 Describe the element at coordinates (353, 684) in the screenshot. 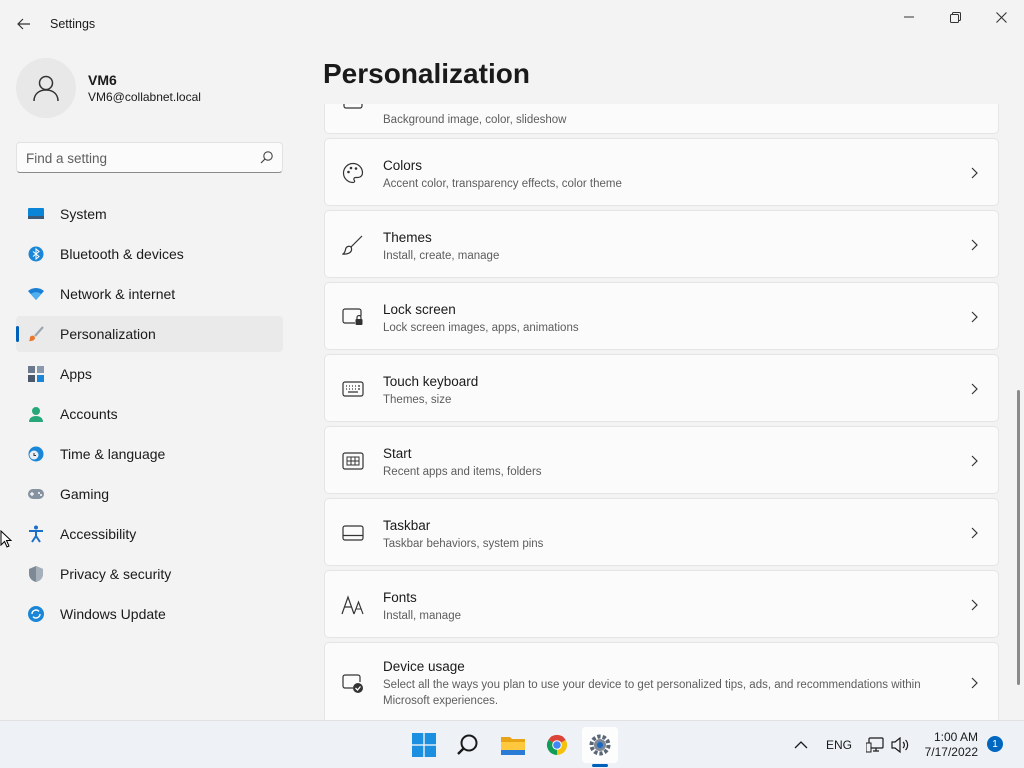

I see `device-usage-icon` at that location.